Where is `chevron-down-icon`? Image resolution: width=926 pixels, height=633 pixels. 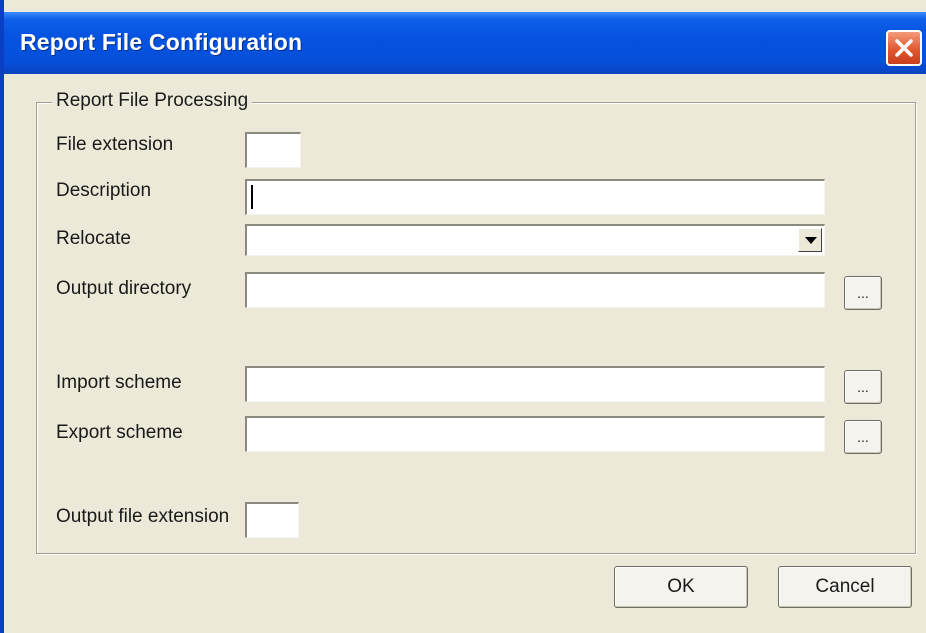 chevron-down-icon is located at coordinates (811, 240).